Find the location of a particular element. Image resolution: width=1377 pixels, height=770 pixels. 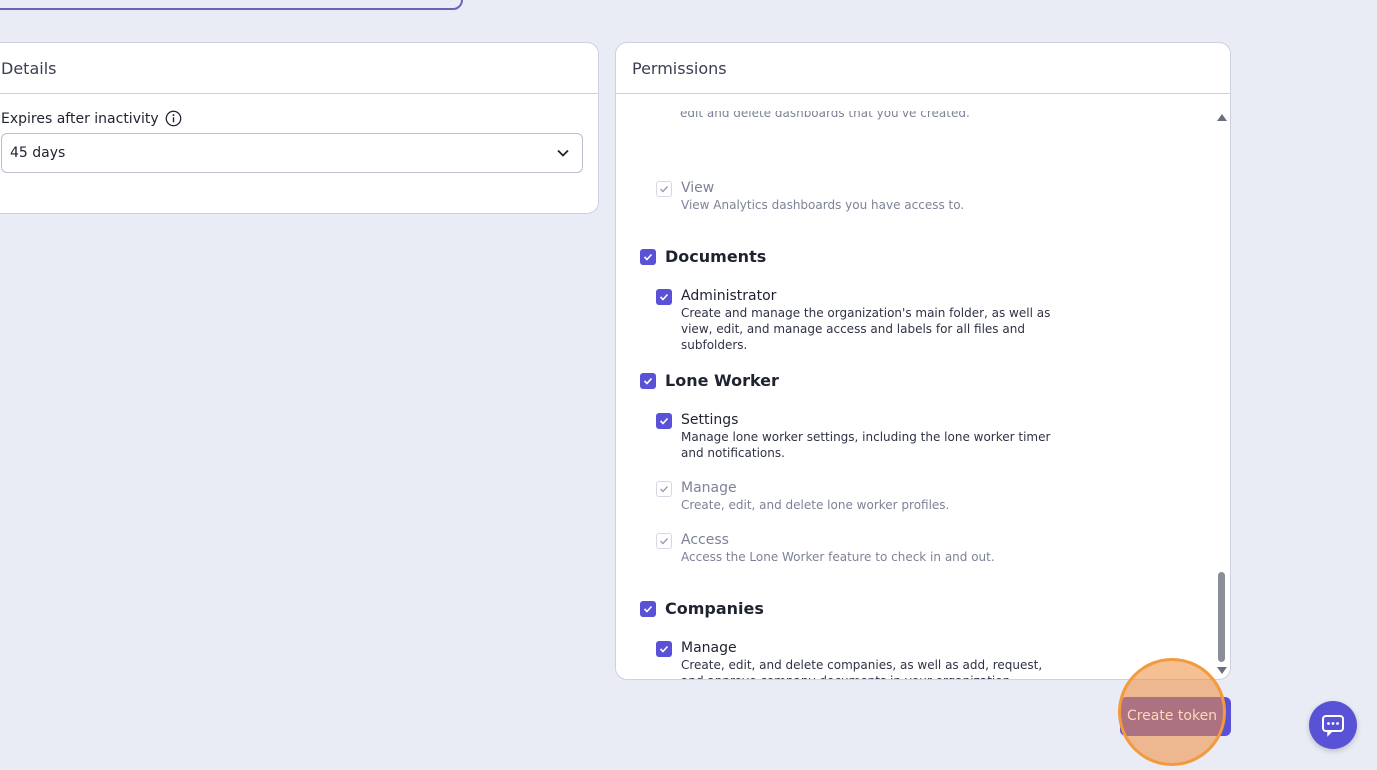

checkbox-companies-manage is located at coordinates (664, 649).